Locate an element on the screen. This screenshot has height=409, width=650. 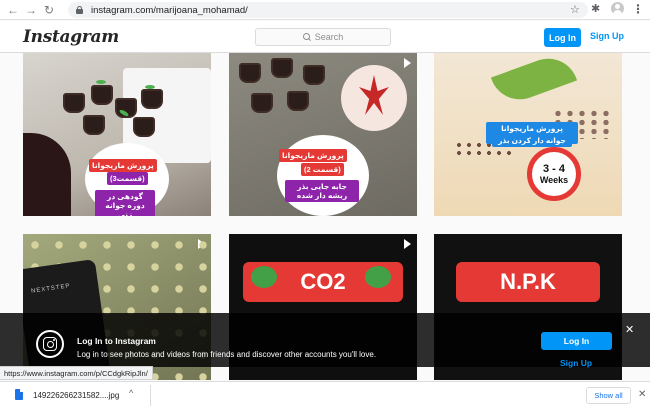
weeks-badge-unit: Weeks is located at coordinates (554, 180).